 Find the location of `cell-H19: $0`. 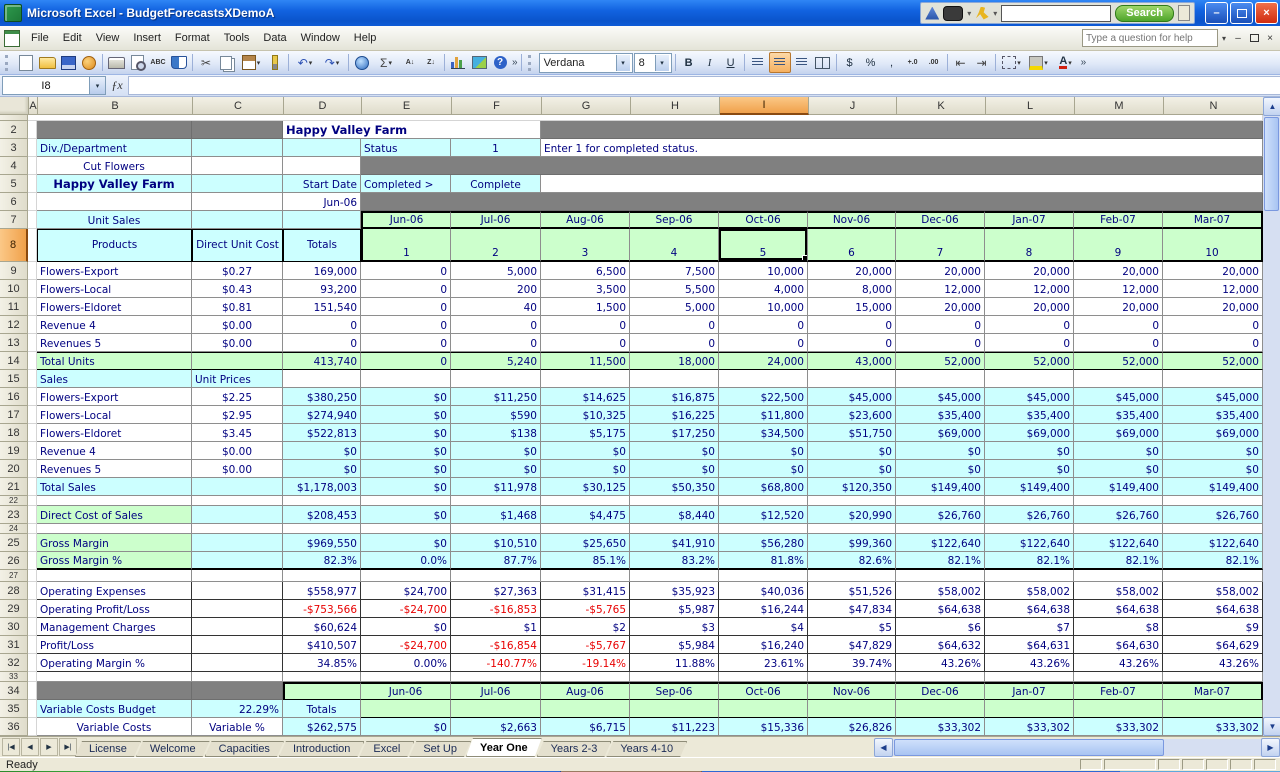

cell-H19: $0 is located at coordinates (674, 451).